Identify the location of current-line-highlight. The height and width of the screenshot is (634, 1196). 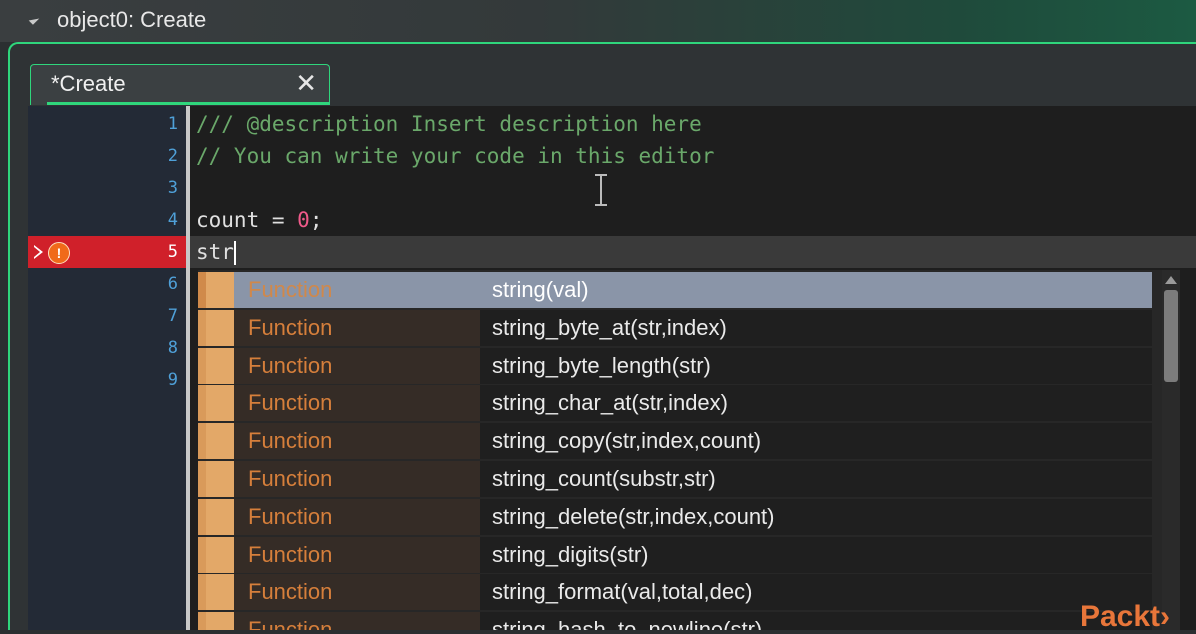
(693, 252).